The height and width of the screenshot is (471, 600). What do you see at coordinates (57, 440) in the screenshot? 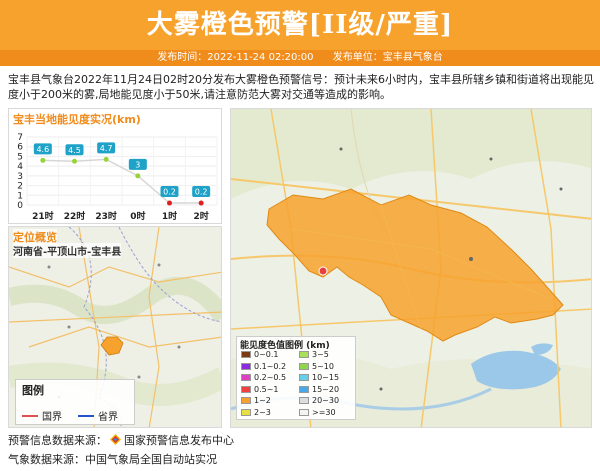
I see `warning-source-label: 预警信息数据来源：` at bounding box center [57, 440].